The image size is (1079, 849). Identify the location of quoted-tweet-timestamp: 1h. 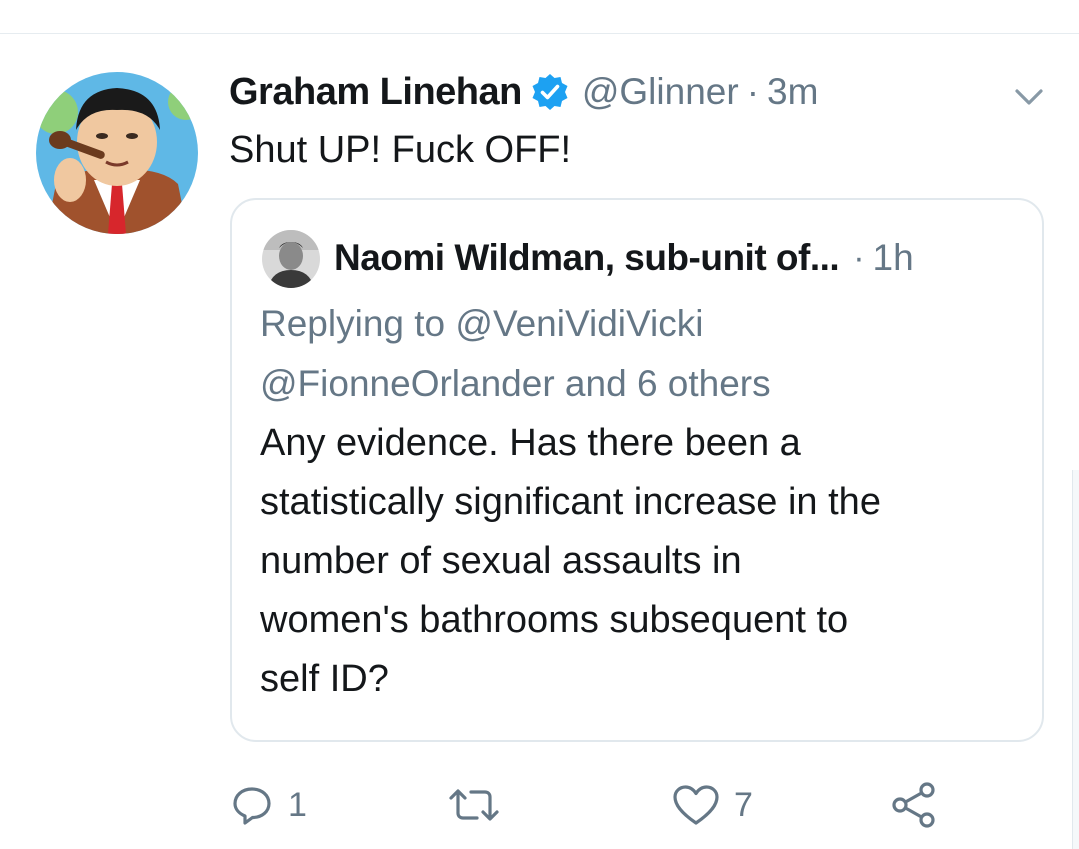
(893, 257).